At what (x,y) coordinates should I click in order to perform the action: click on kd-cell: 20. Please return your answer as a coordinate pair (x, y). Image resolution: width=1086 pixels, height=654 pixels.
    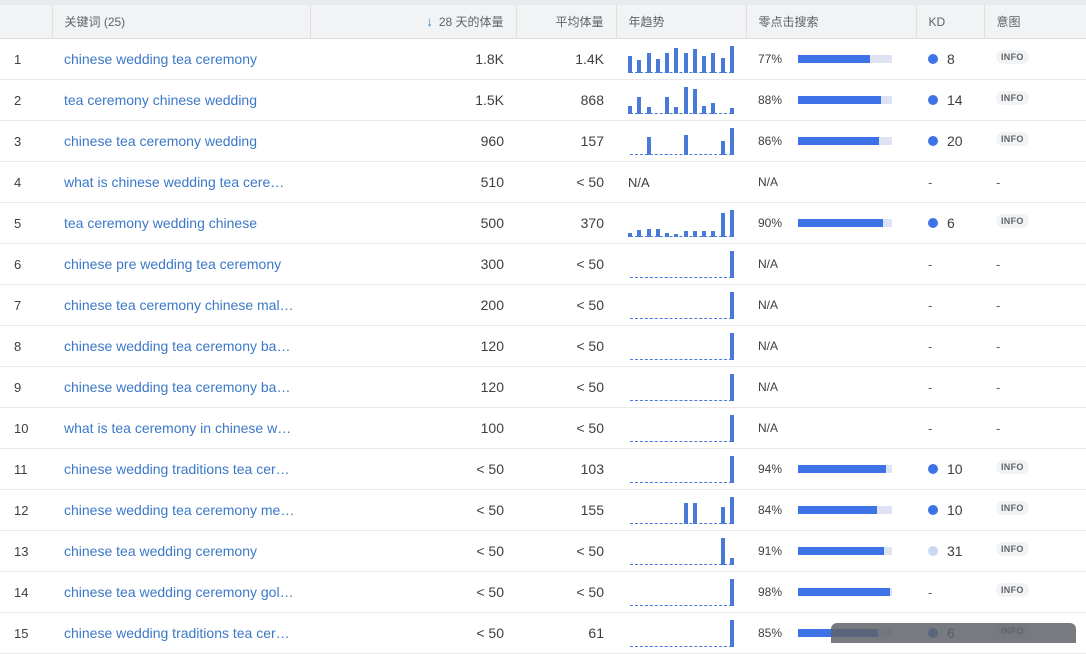
    Looking at the image, I should click on (950, 141).